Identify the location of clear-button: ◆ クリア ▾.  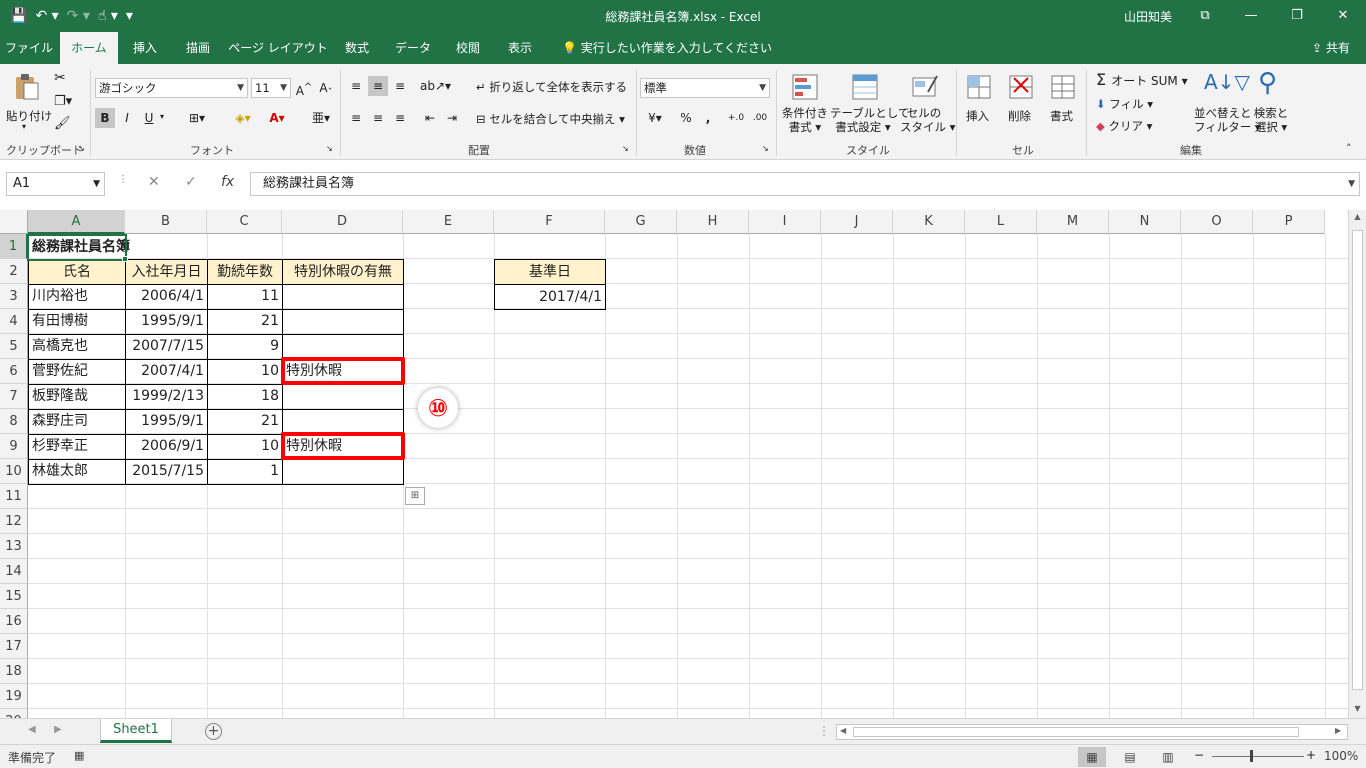
(1124, 126).